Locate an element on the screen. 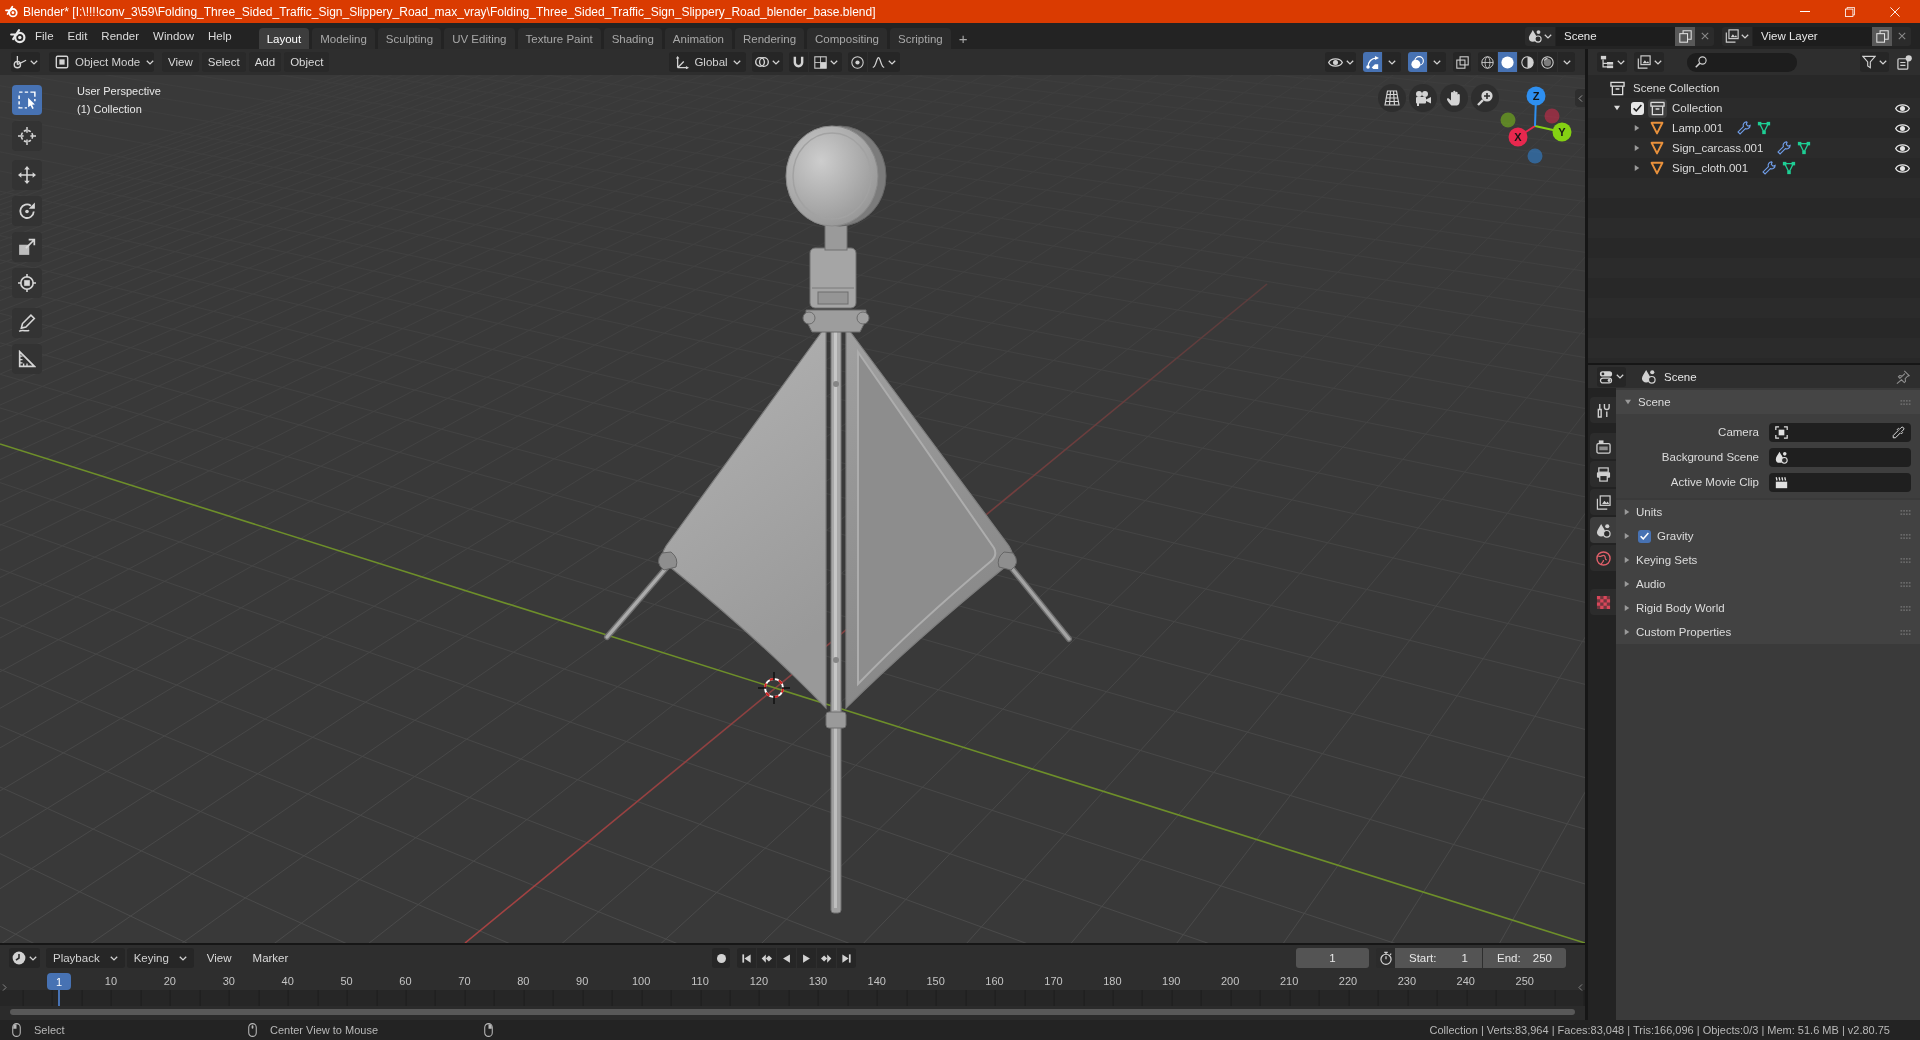 The width and height of the screenshot is (1920, 1040). move-tool is located at coordinates (27, 175).